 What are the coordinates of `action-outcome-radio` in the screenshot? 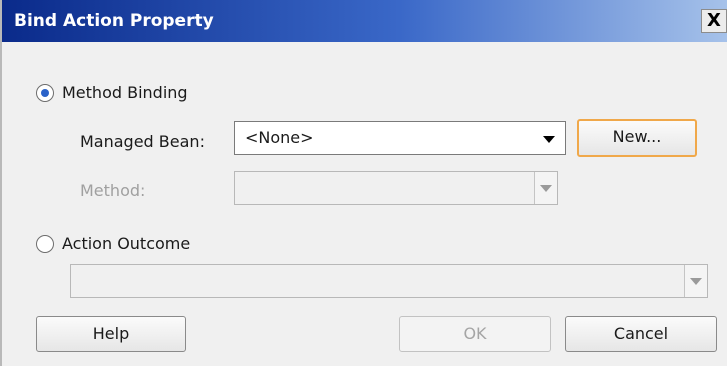 It's located at (45, 244).